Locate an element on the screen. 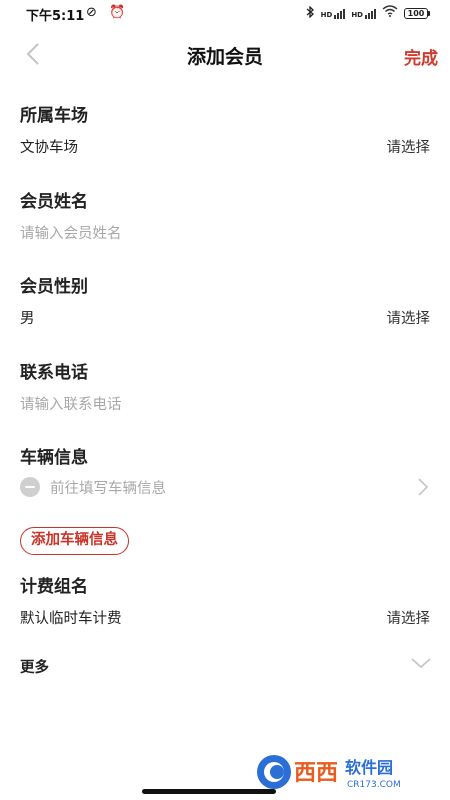  battery-icon: 100 is located at coordinates (417, 13).